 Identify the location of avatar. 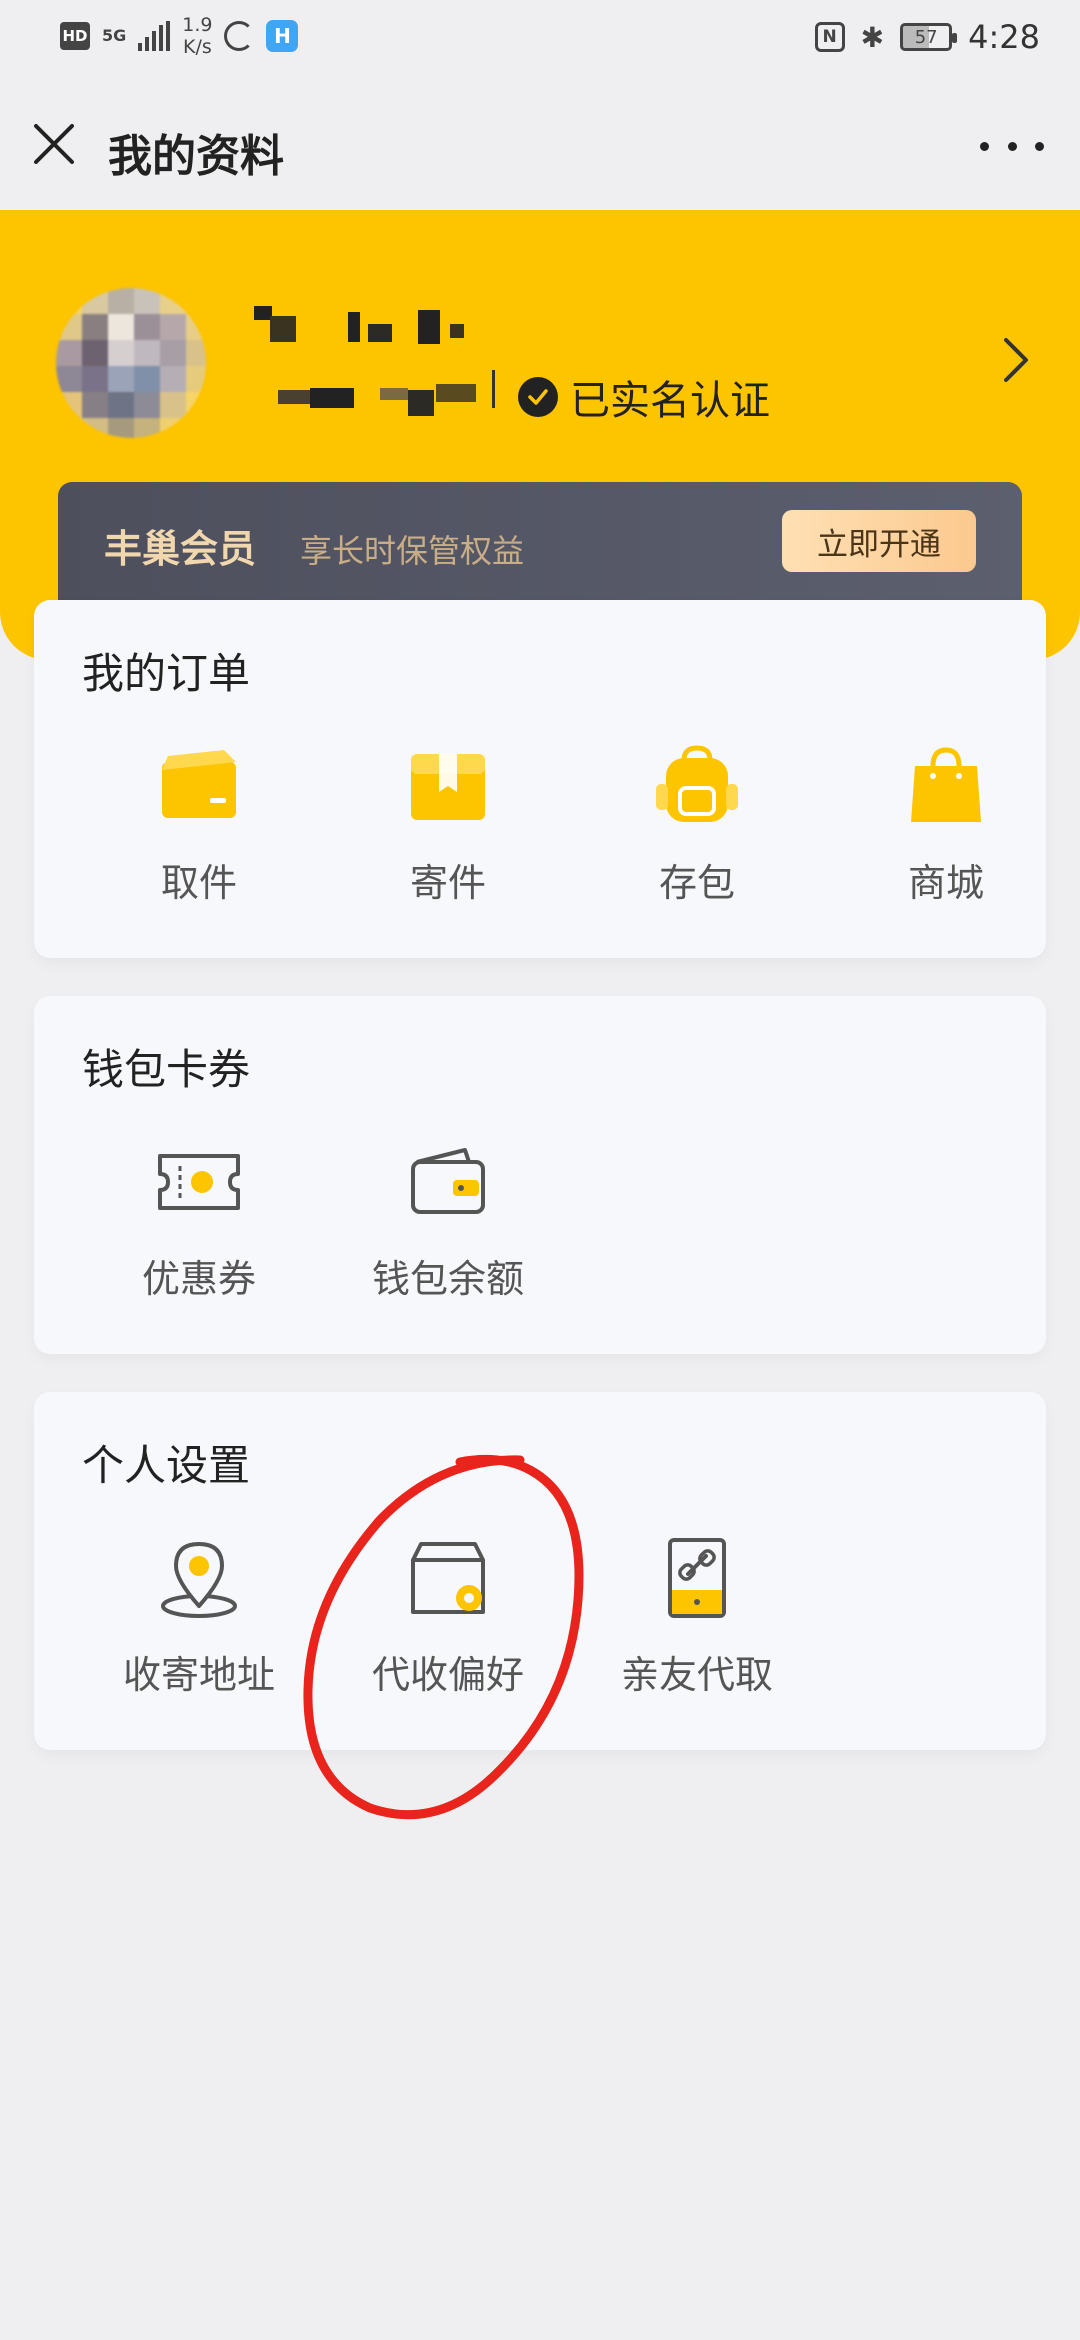
(131, 363).